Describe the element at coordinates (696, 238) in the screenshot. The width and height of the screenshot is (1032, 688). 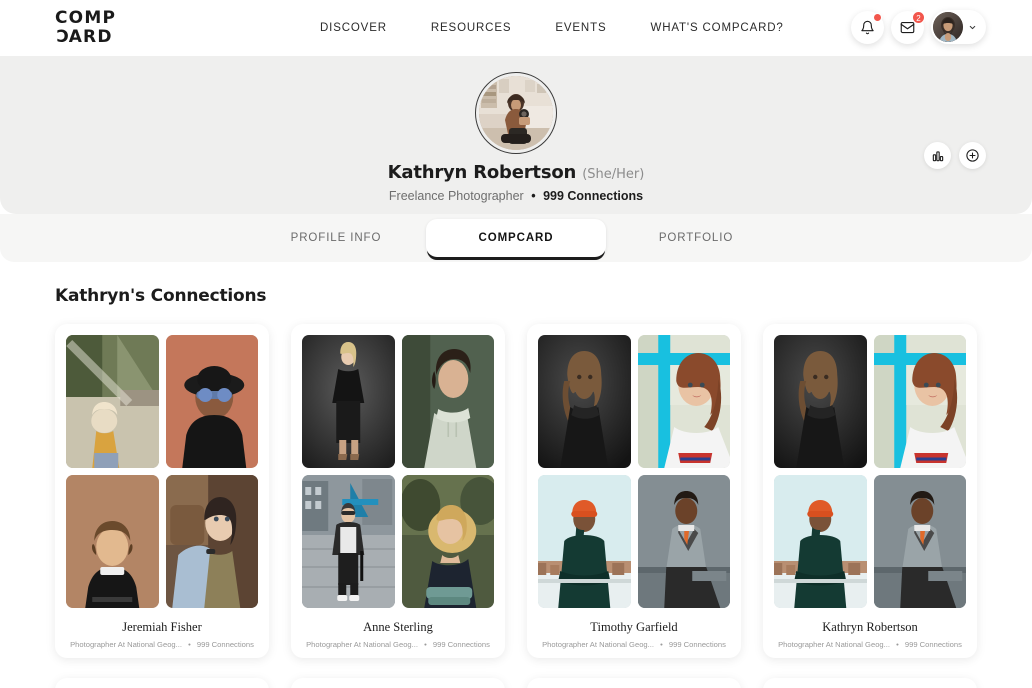
I see `tab-portfolio: PORTFOLIO` at that location.